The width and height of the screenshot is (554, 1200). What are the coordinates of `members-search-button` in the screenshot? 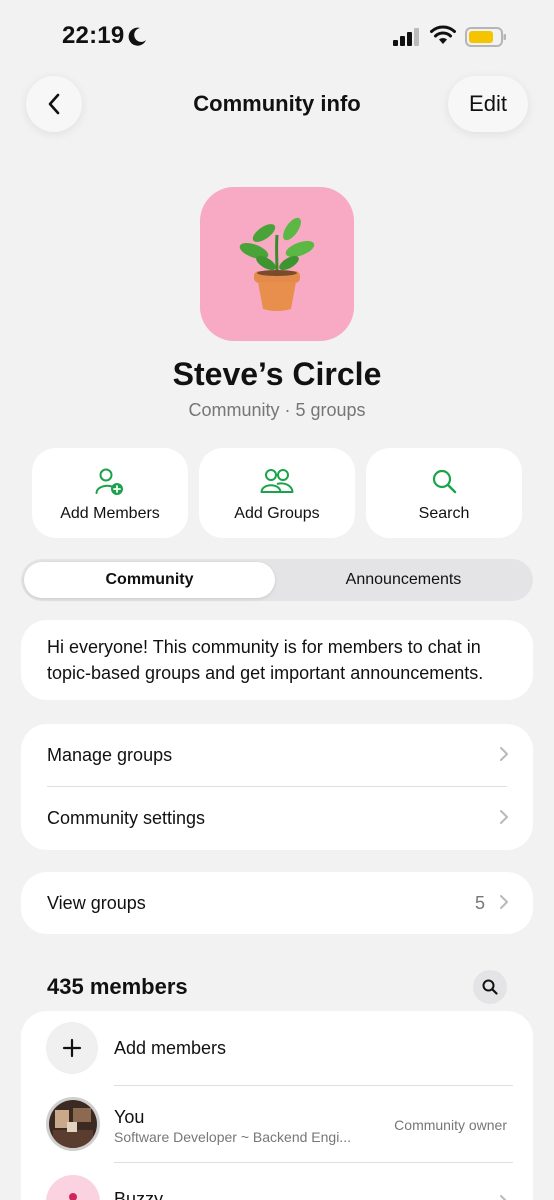 It's located at (490, 987).